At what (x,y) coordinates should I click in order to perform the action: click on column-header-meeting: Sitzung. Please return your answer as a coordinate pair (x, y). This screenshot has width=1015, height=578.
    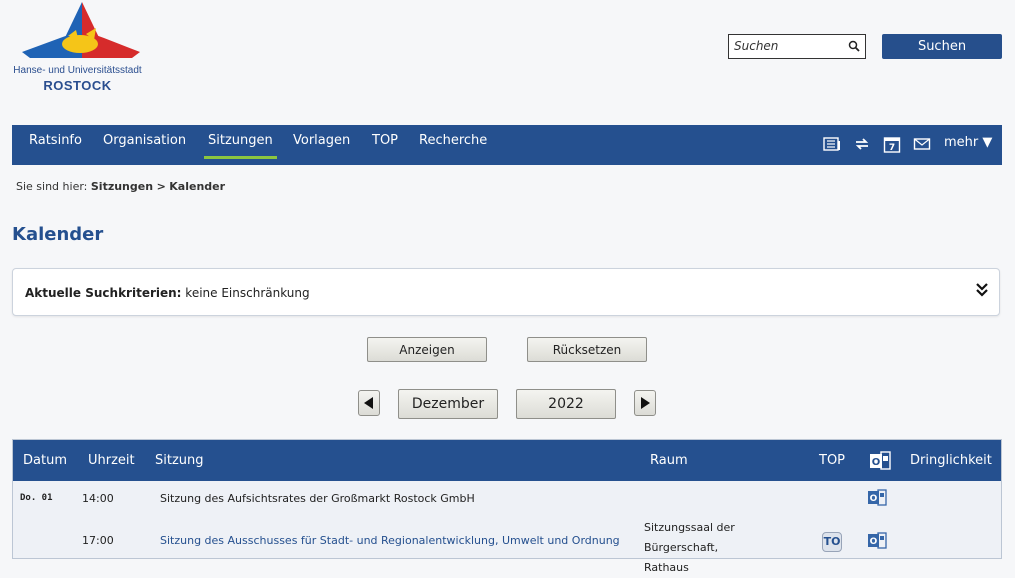
    Looking at the image, I should click on (179, 460).